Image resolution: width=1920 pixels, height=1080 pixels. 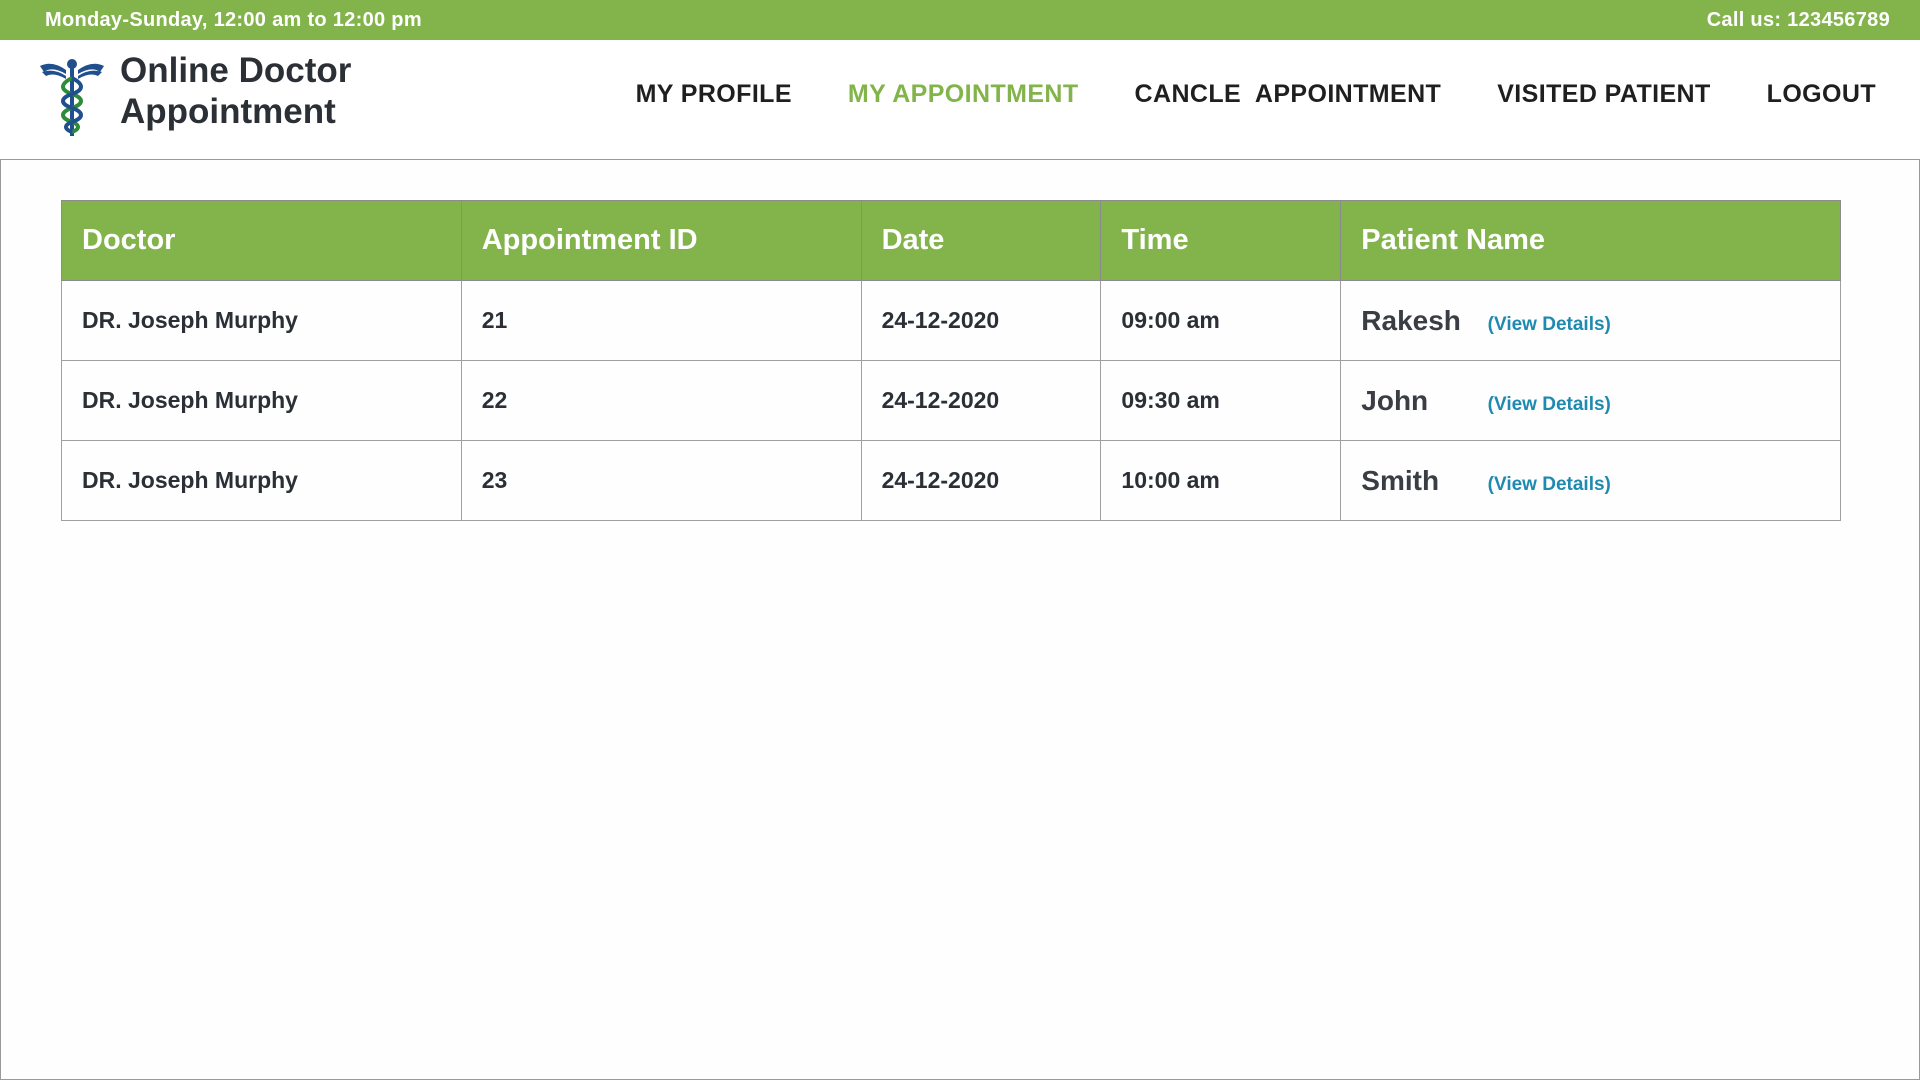 I want to click on cell-patient: John (View Details), so click(x=1590, y=400).